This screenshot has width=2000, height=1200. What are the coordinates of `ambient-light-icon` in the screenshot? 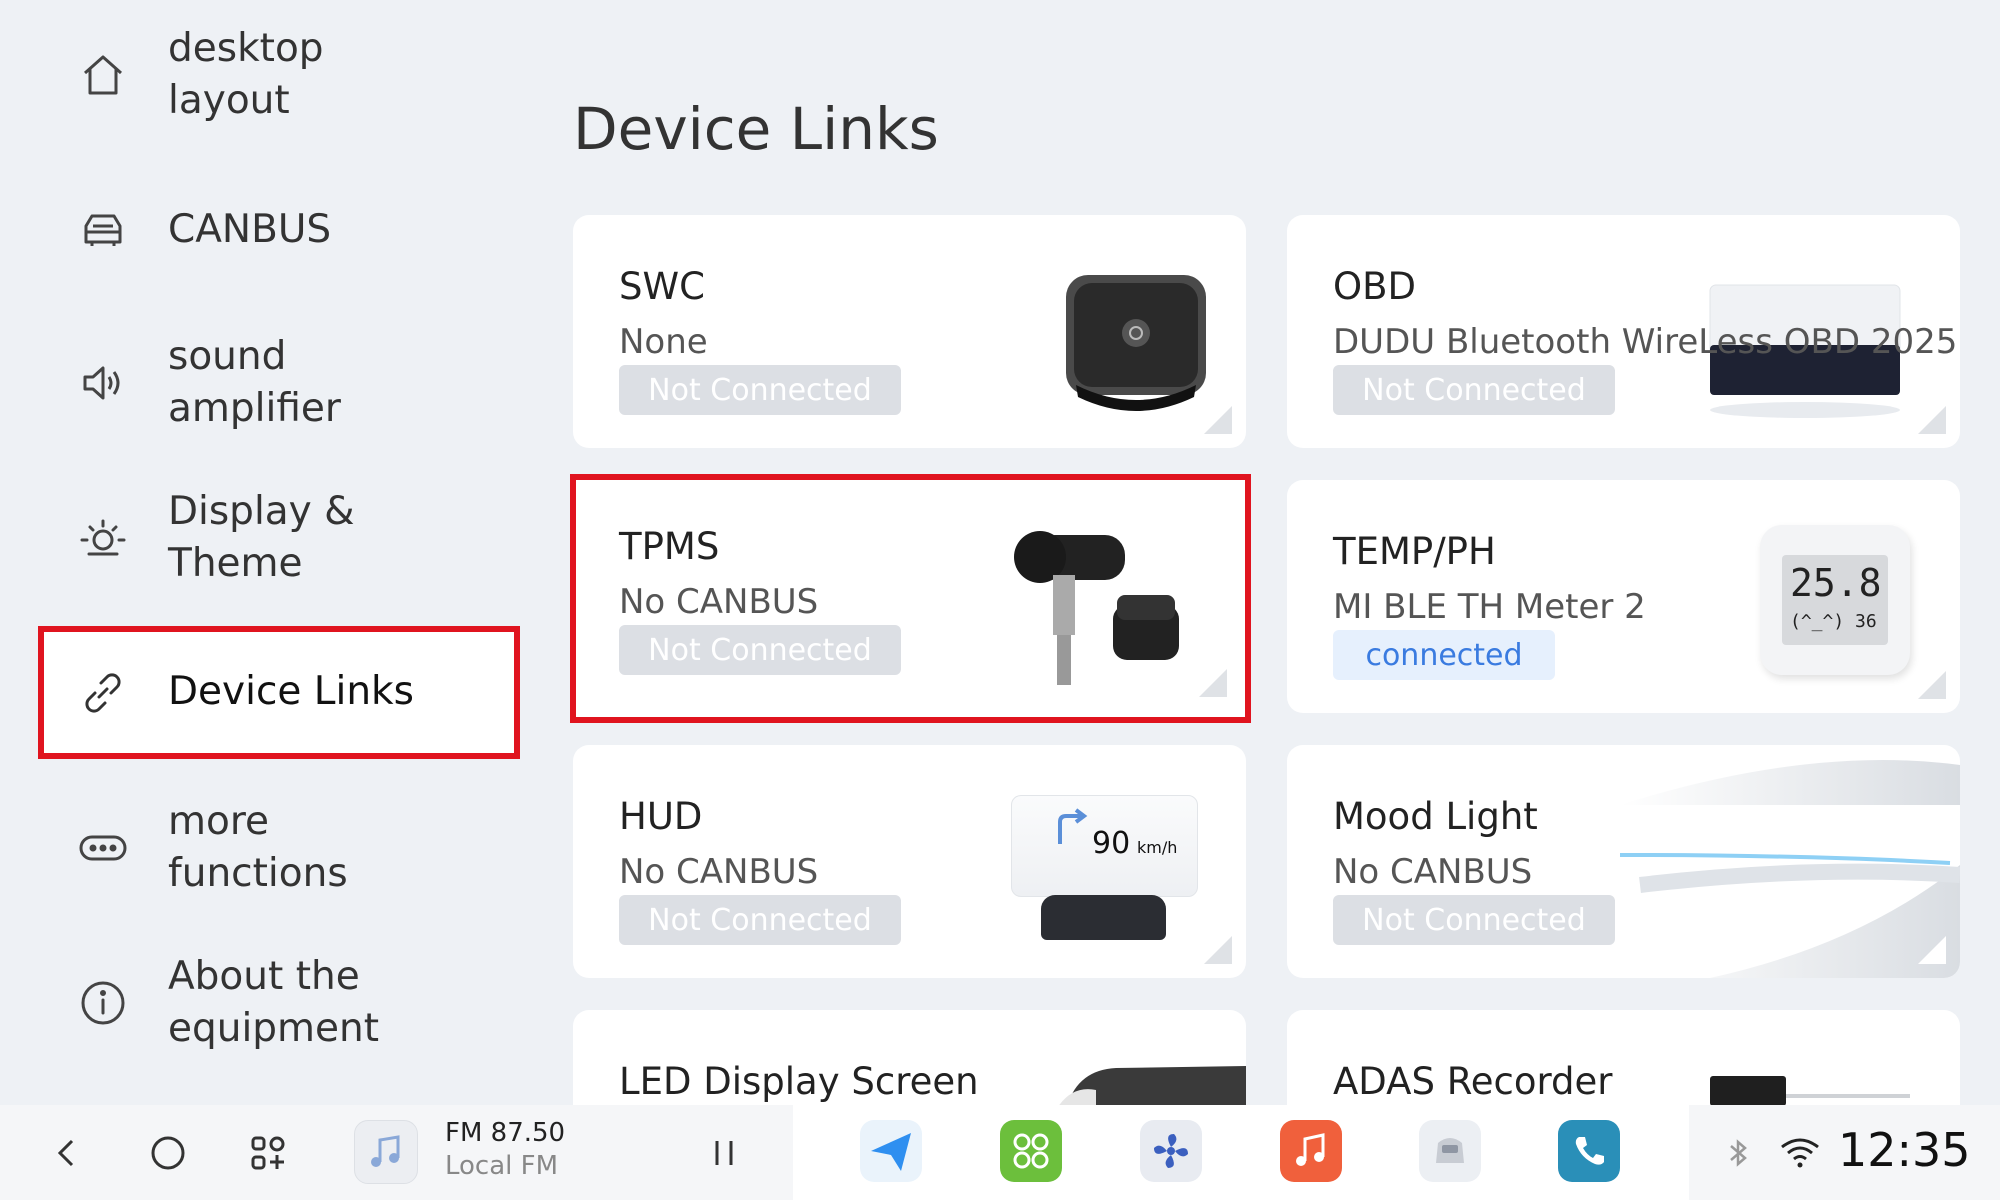 It's located at (1789, 869).